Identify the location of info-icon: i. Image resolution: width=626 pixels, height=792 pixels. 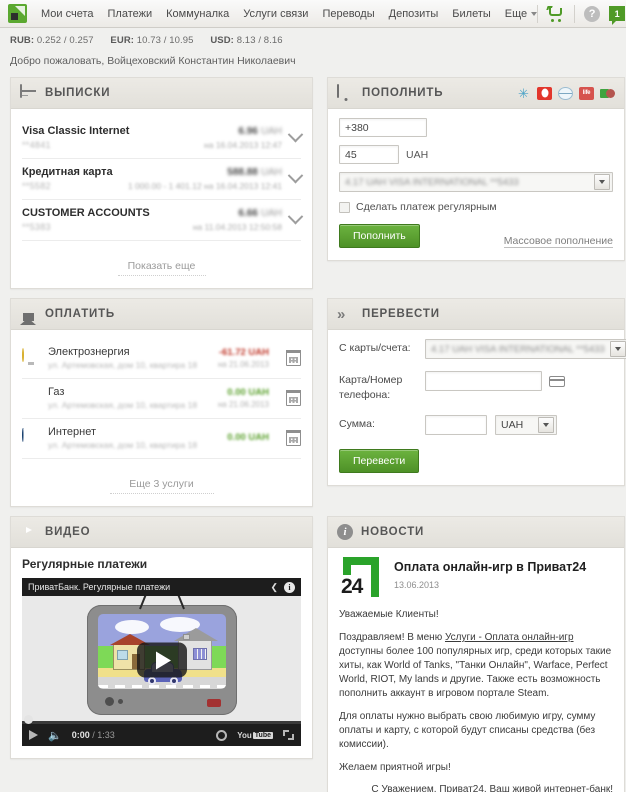
(289, 587).